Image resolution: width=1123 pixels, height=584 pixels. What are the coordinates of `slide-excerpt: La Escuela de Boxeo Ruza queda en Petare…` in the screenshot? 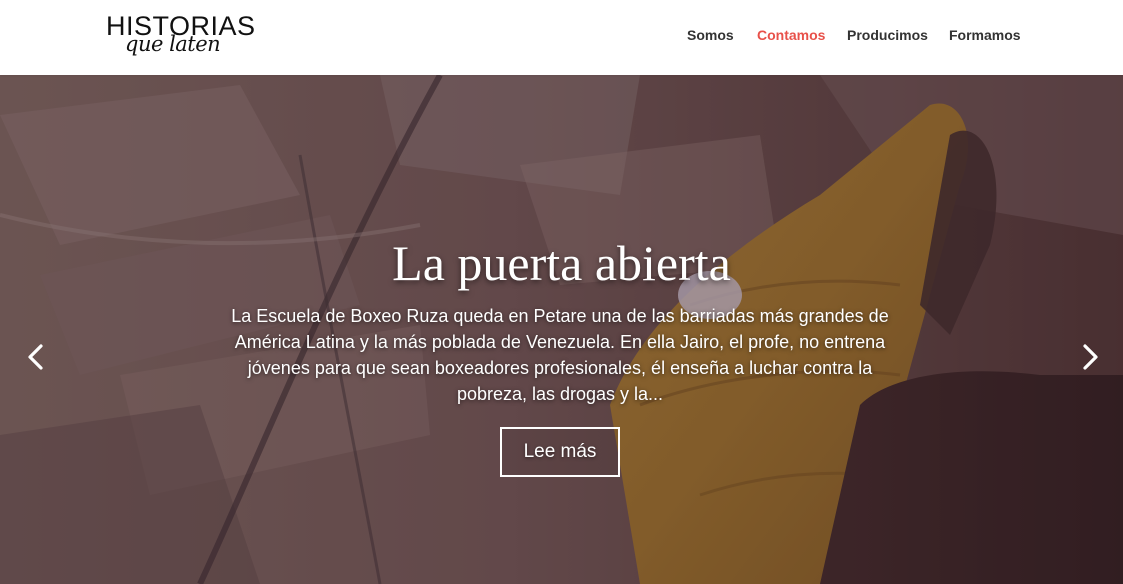 It's located at (560, 355).